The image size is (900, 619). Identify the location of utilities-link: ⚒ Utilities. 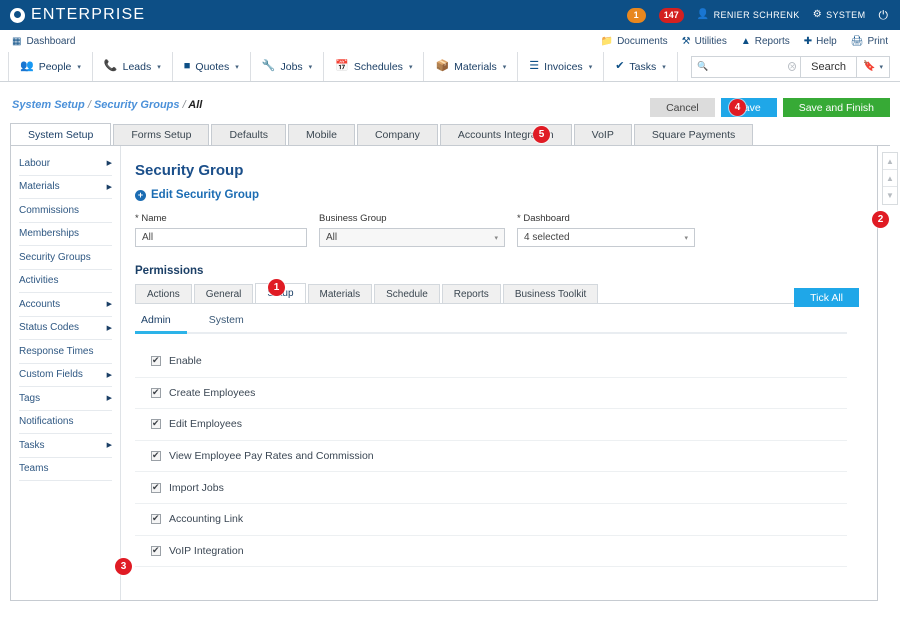
(704, 41).